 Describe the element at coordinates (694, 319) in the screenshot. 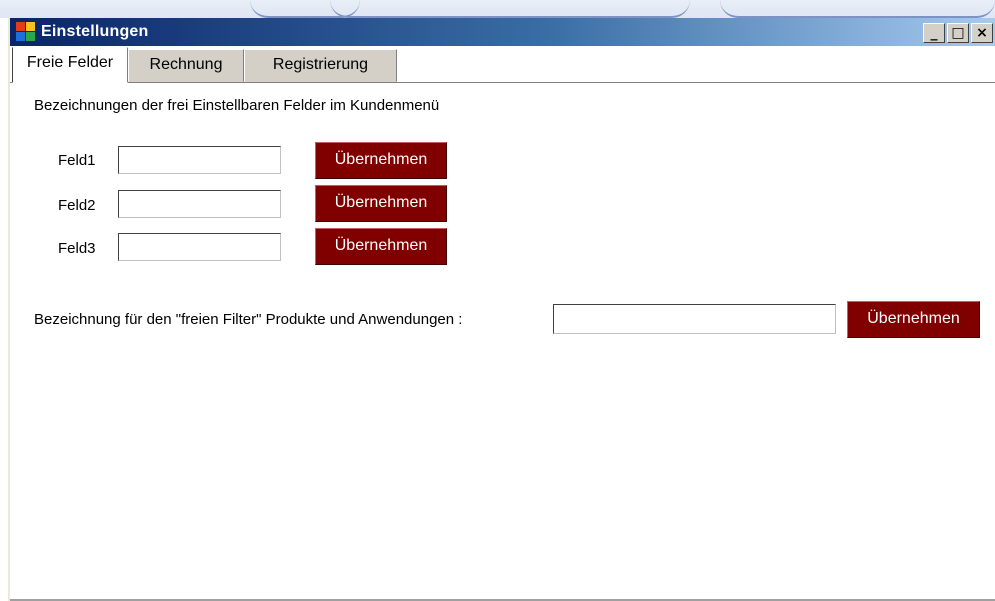

I see `filter-input` at that location.